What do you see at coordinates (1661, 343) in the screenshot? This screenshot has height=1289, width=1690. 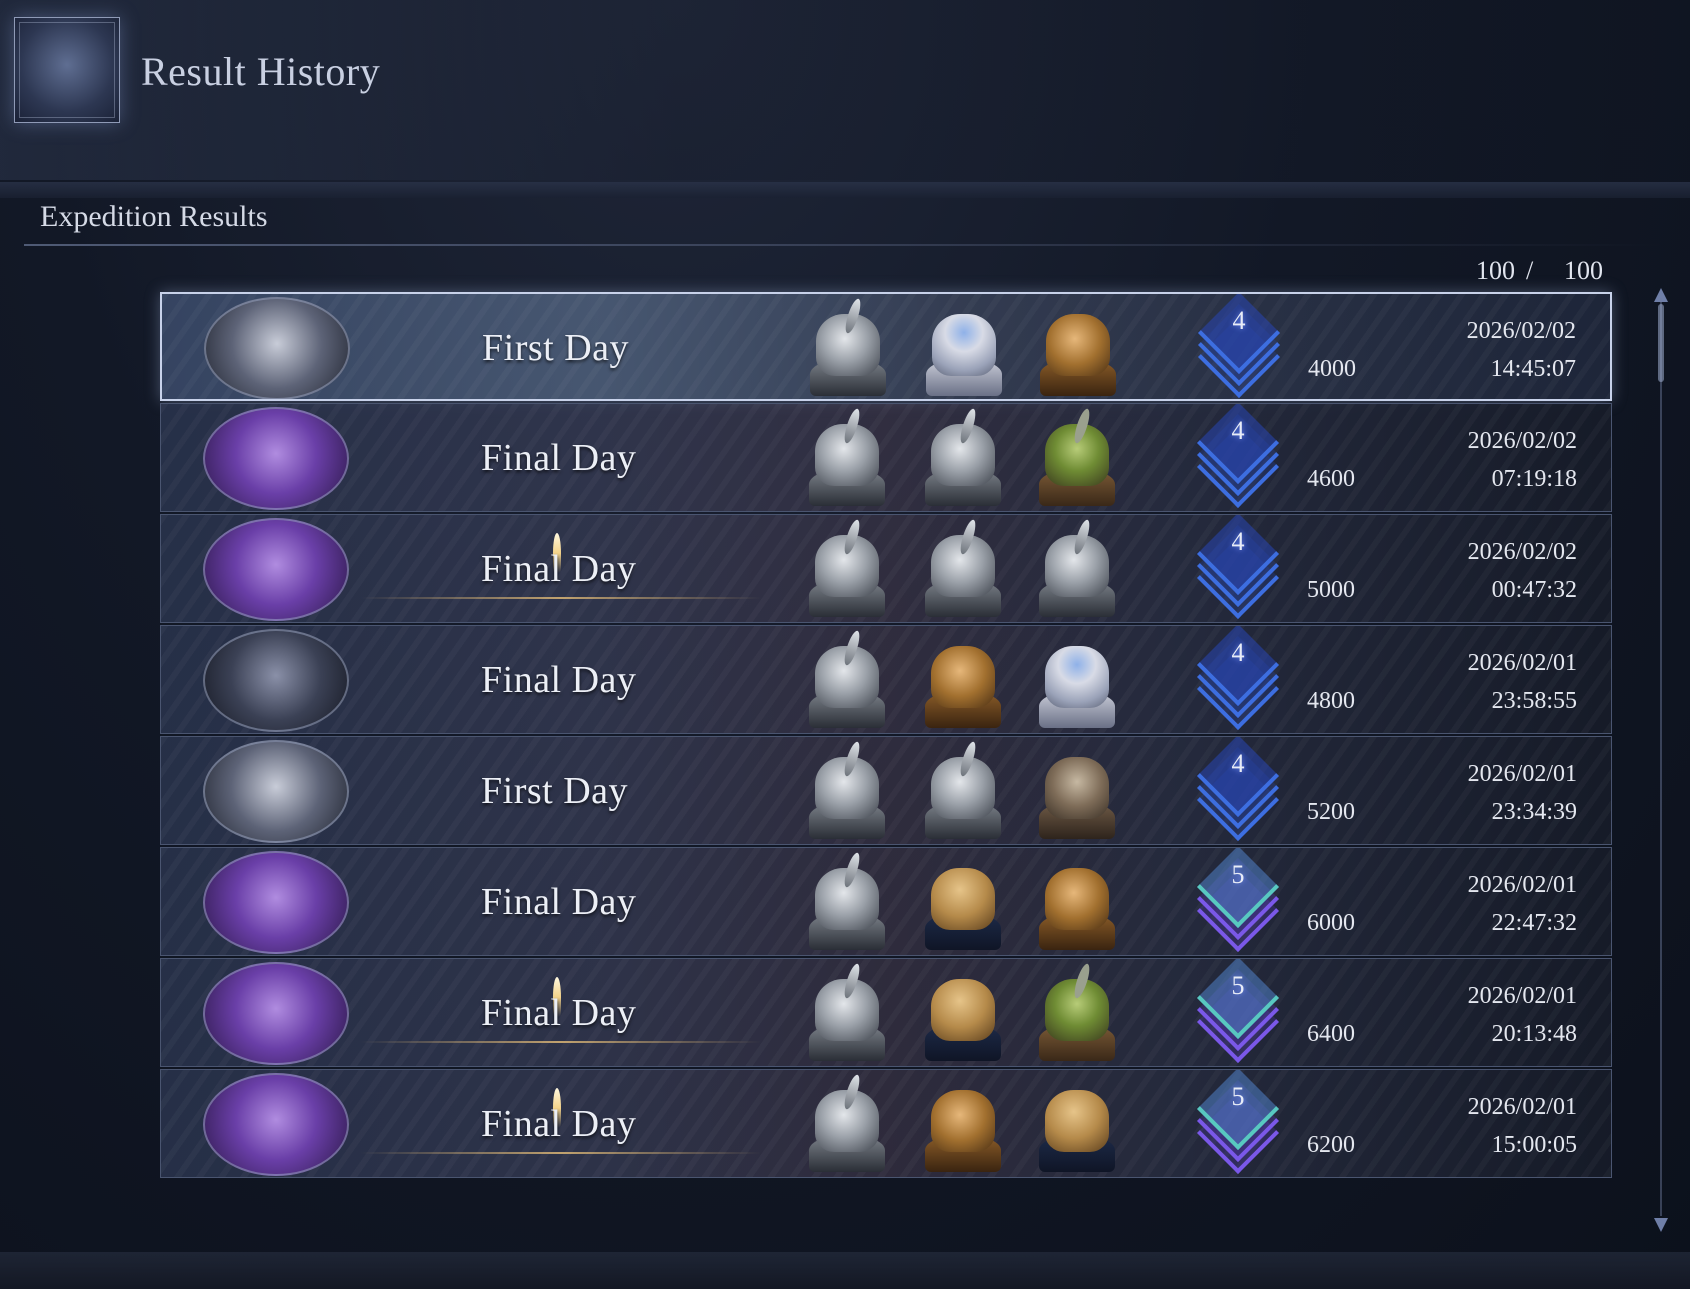 I see `scrollbar-thumb` at bounding box center [1661, 343].